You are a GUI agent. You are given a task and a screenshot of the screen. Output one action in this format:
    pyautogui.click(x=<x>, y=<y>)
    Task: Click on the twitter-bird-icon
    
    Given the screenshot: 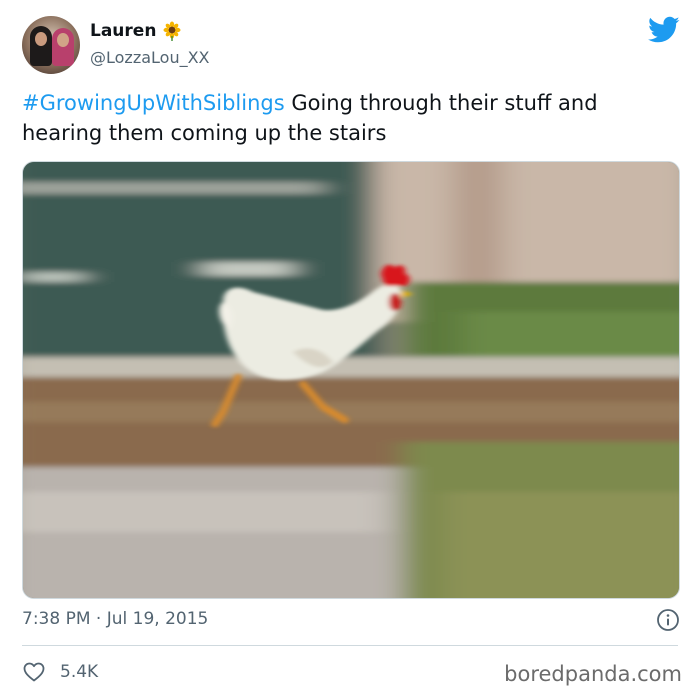 What is the action you would take?
    pyautogui.click(x=664, y=30)
    